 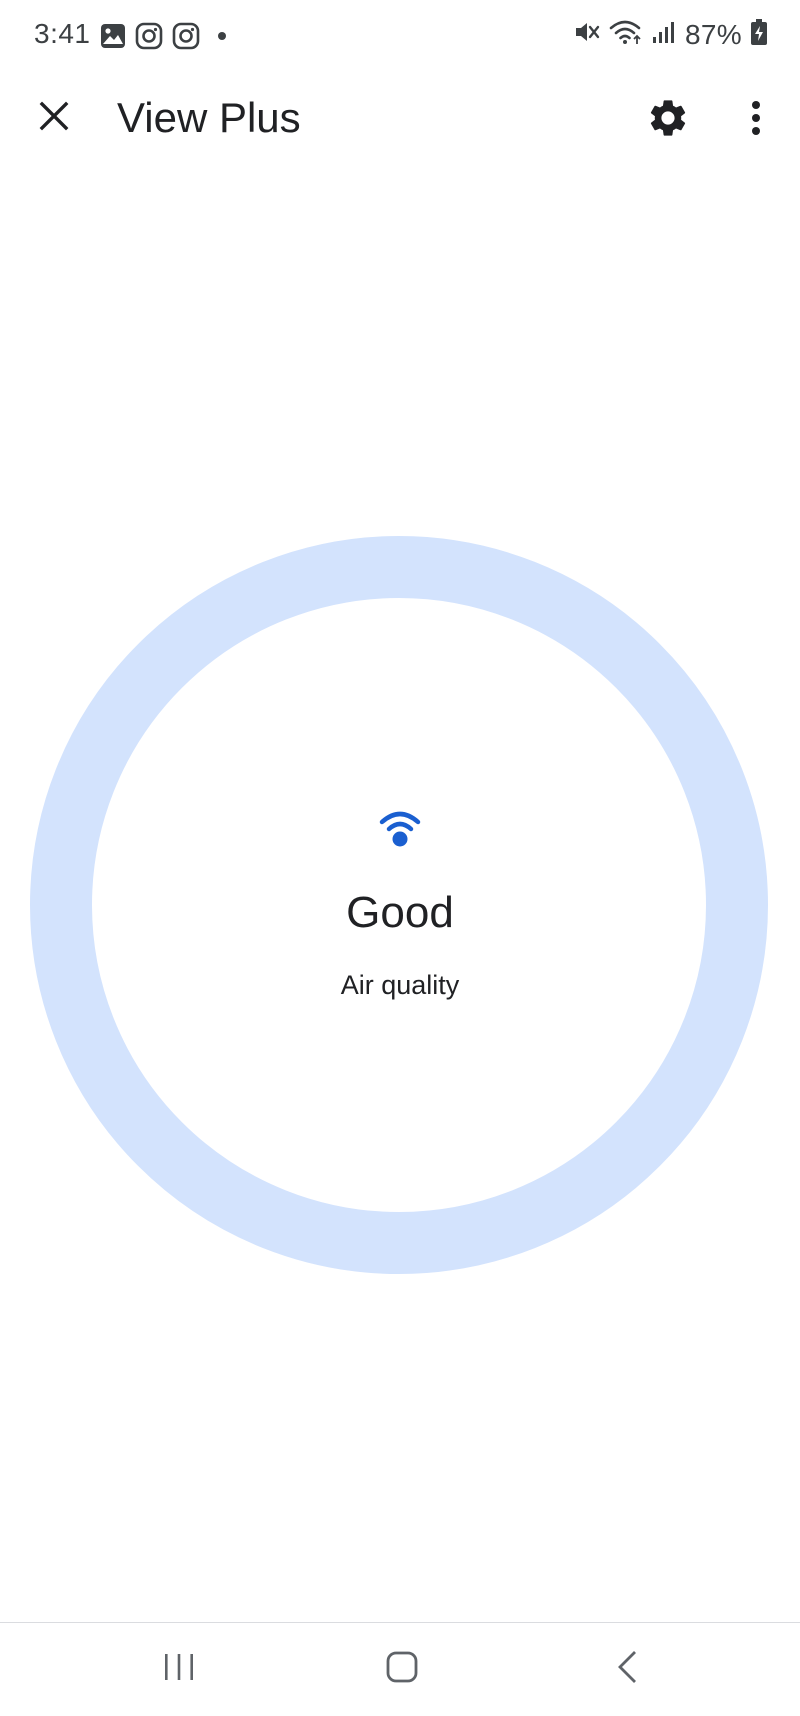 I want to click on close-button, so click(x=54, y=118).